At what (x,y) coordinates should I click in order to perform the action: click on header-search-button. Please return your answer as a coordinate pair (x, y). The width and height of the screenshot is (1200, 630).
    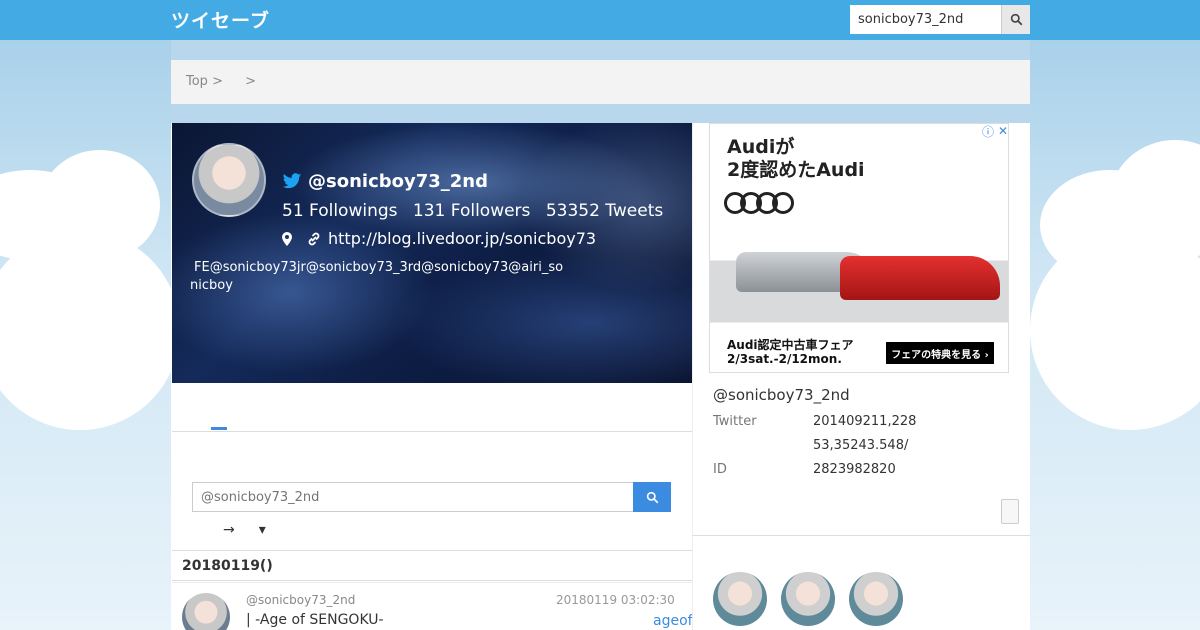
    Looking at the image, I should click on (1015, 19).